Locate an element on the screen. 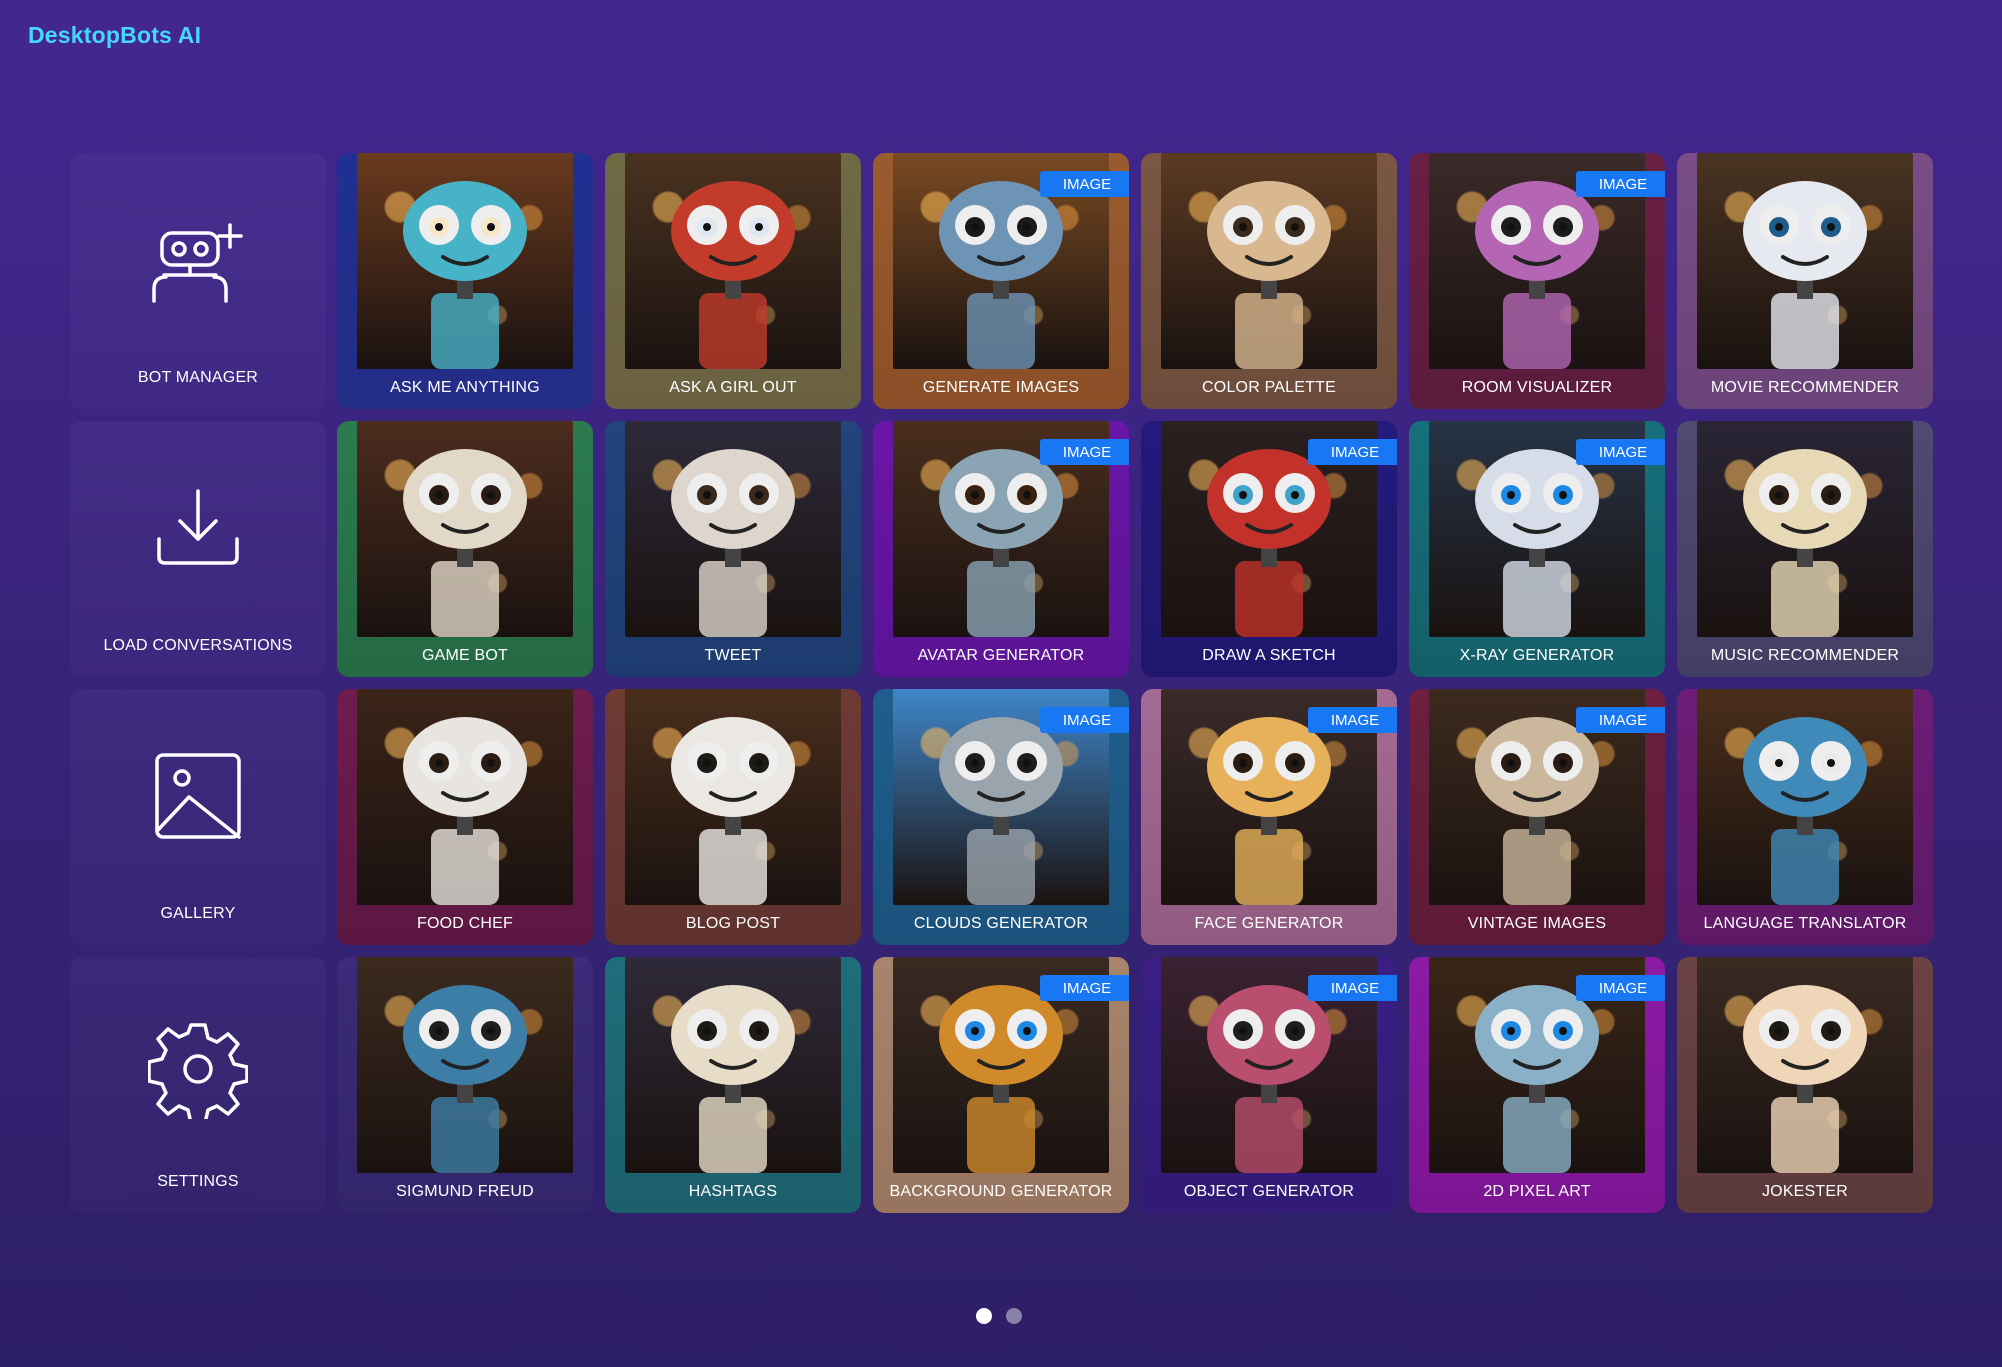 The image size is (2002, 1367). bot-card-hashtags: HASHTAGS is located at coordinates (733, 1085).